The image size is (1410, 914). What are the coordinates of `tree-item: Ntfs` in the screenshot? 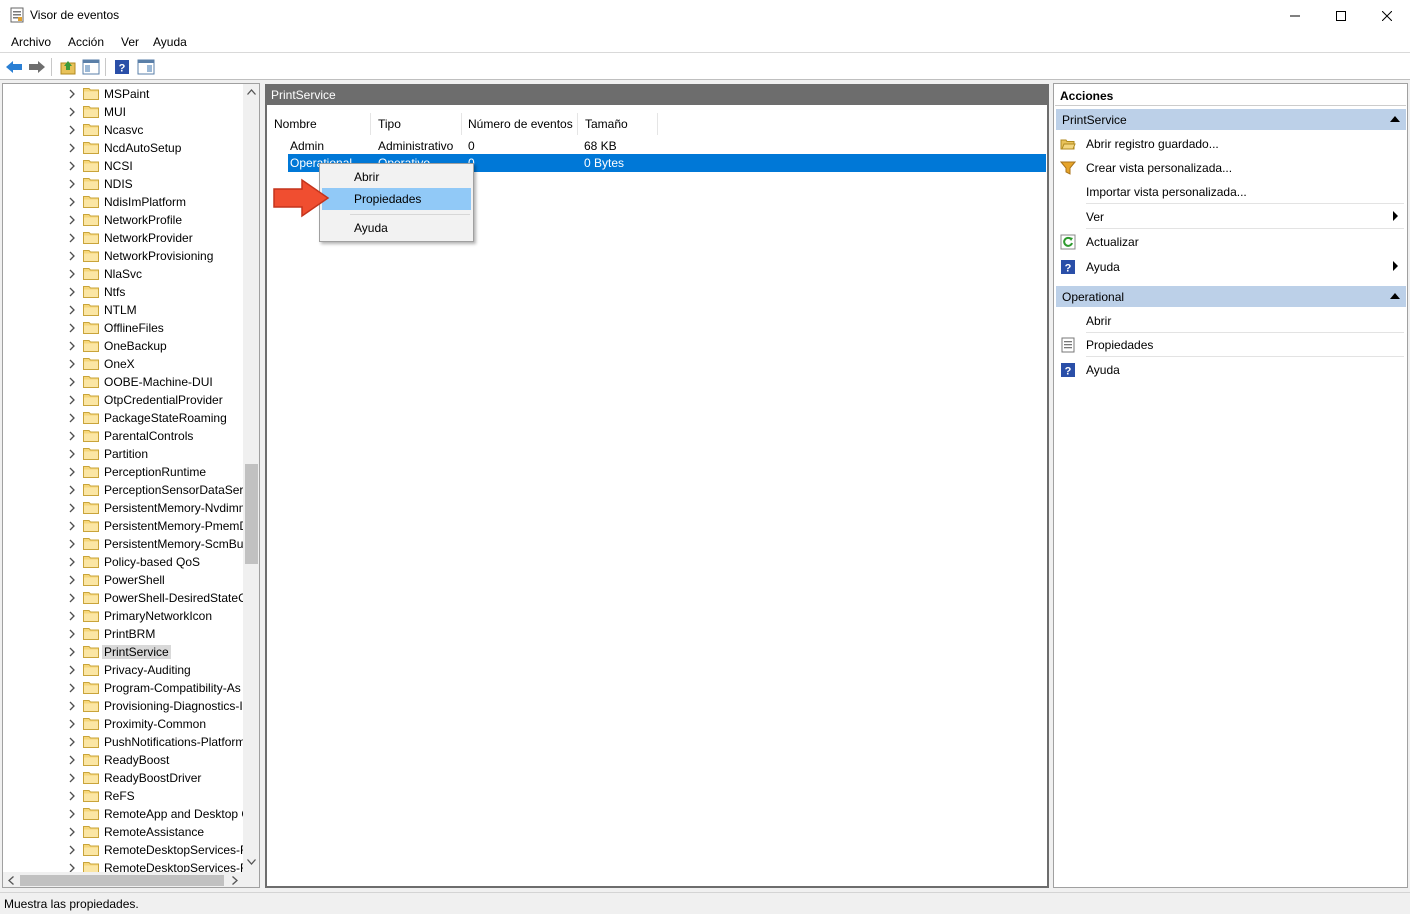 It's located at (123, 292).